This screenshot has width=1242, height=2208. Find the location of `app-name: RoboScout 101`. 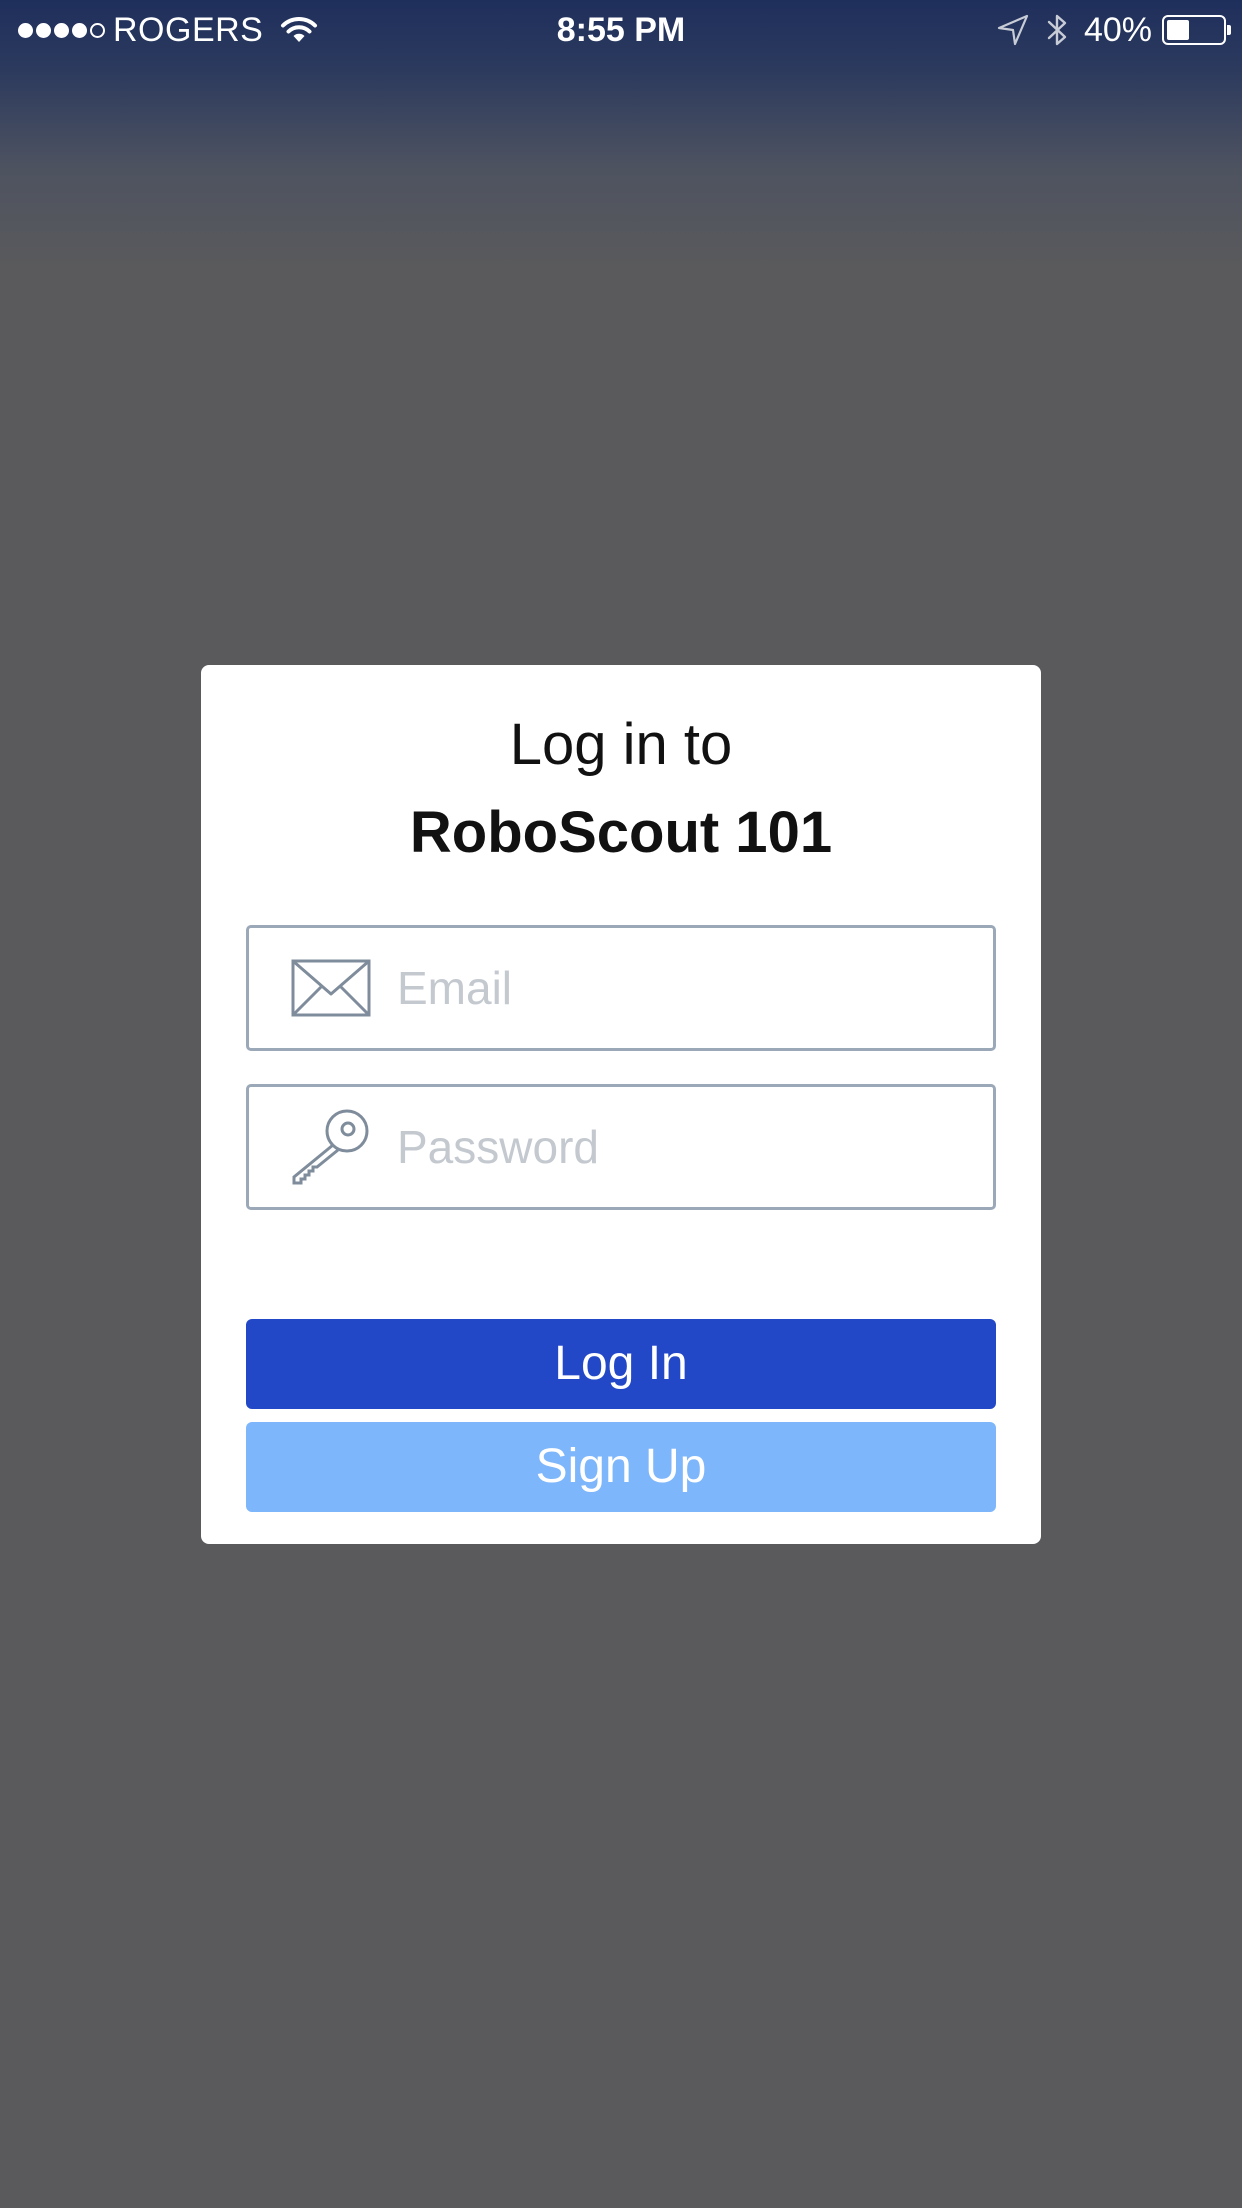

app-name: RoboScout 101 is located at coordinates (621, 832).